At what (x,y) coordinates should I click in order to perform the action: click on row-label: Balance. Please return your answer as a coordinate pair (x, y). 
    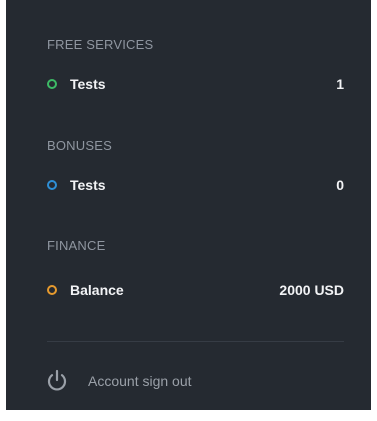
    Looking at the image, I should click on (97, 290).